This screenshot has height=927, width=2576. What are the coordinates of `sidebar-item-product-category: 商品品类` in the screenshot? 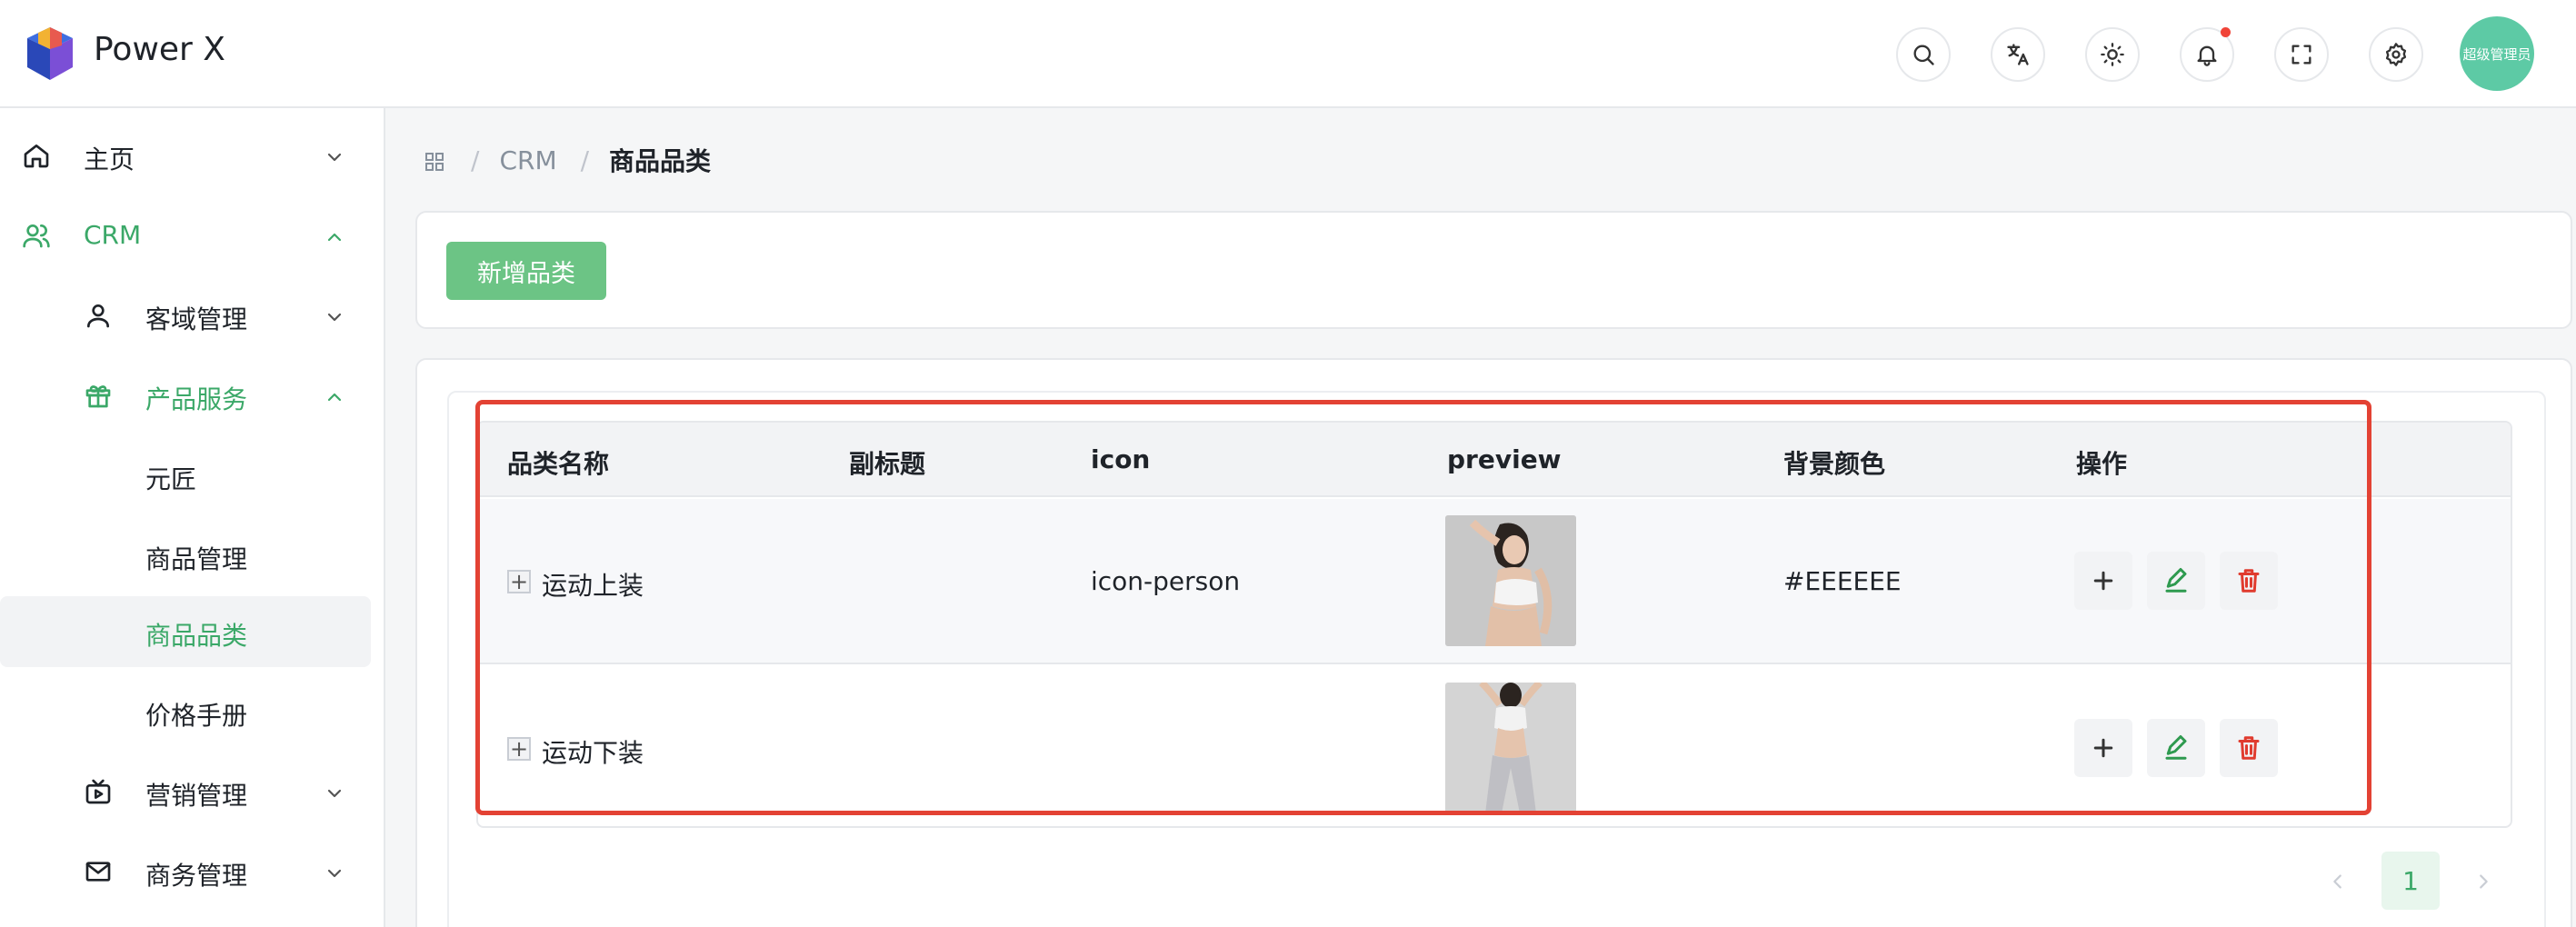 It's located at (185, 631).